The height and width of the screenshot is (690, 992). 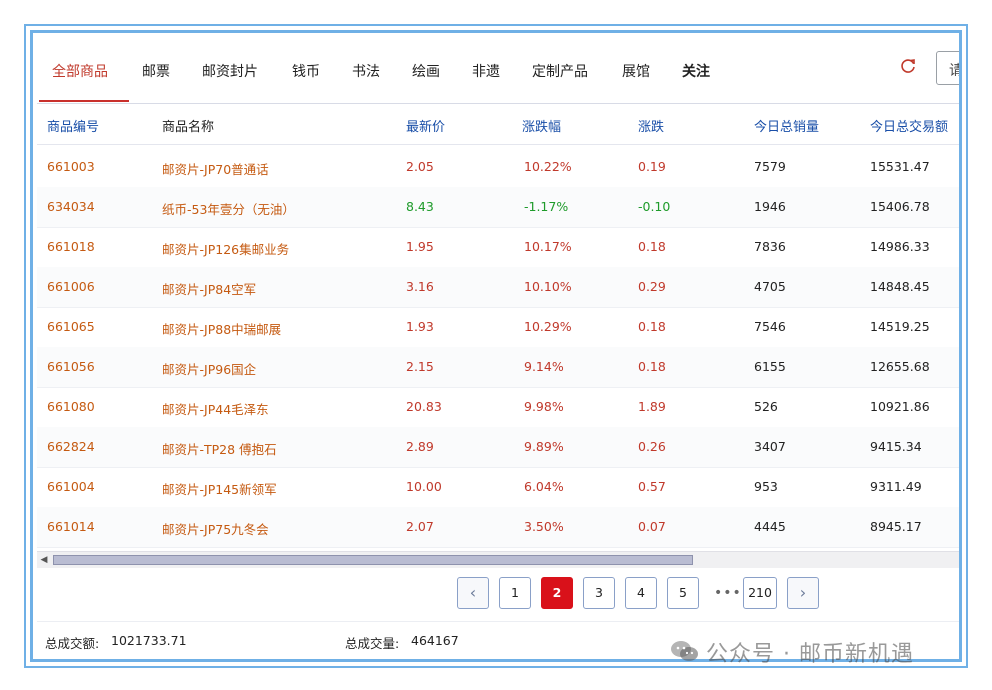 I want to click on cell-change: 1.89, so click(x=652, y=406).